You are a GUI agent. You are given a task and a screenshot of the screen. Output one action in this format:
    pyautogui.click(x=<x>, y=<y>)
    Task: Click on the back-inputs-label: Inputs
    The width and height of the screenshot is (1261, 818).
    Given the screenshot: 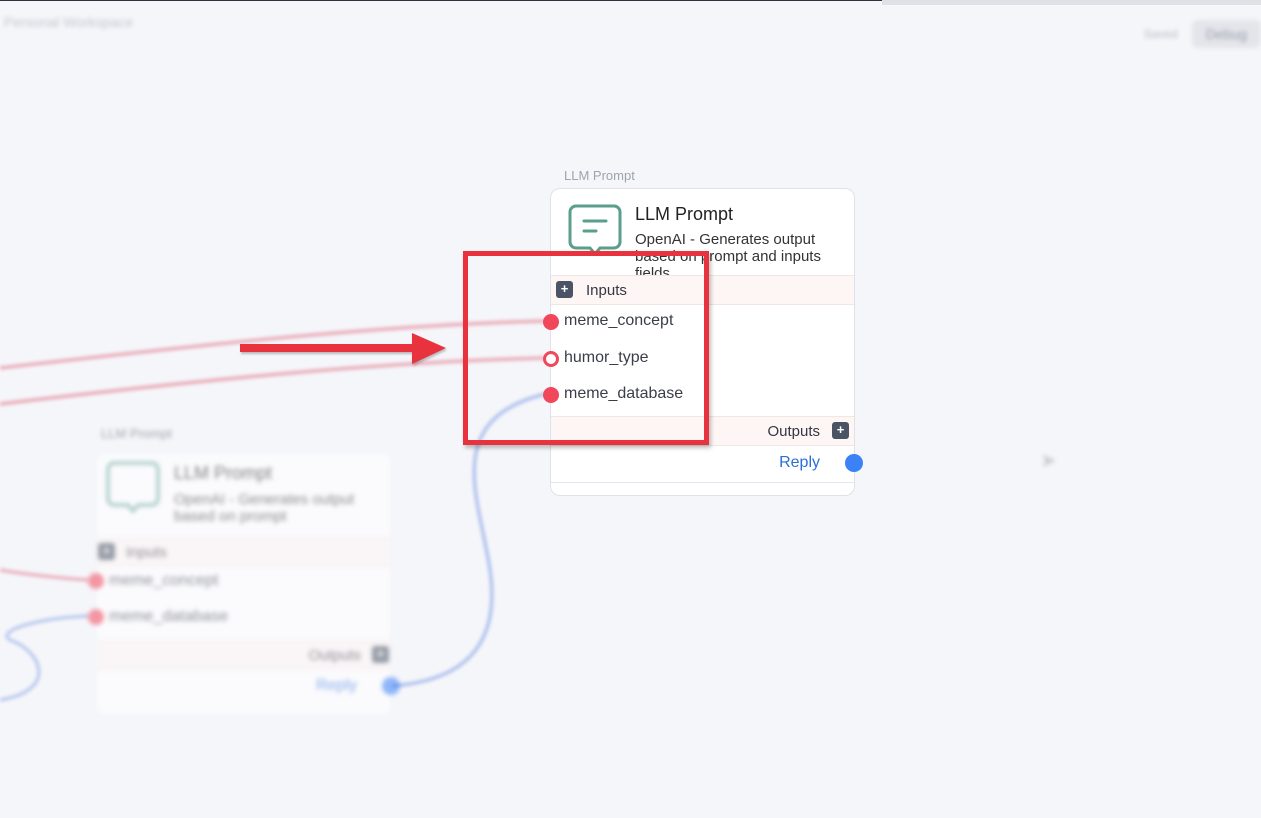 What is the action you would take?
    pyautogui.click(x=146, y=552)
    